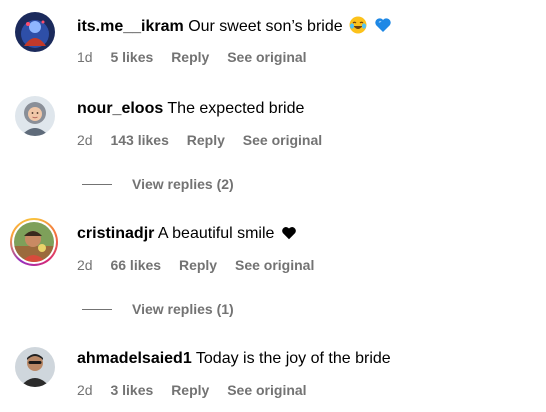 This screenshot has height=412, width=546. I want to click on likes-count: 66 likes, so click(135, 265).